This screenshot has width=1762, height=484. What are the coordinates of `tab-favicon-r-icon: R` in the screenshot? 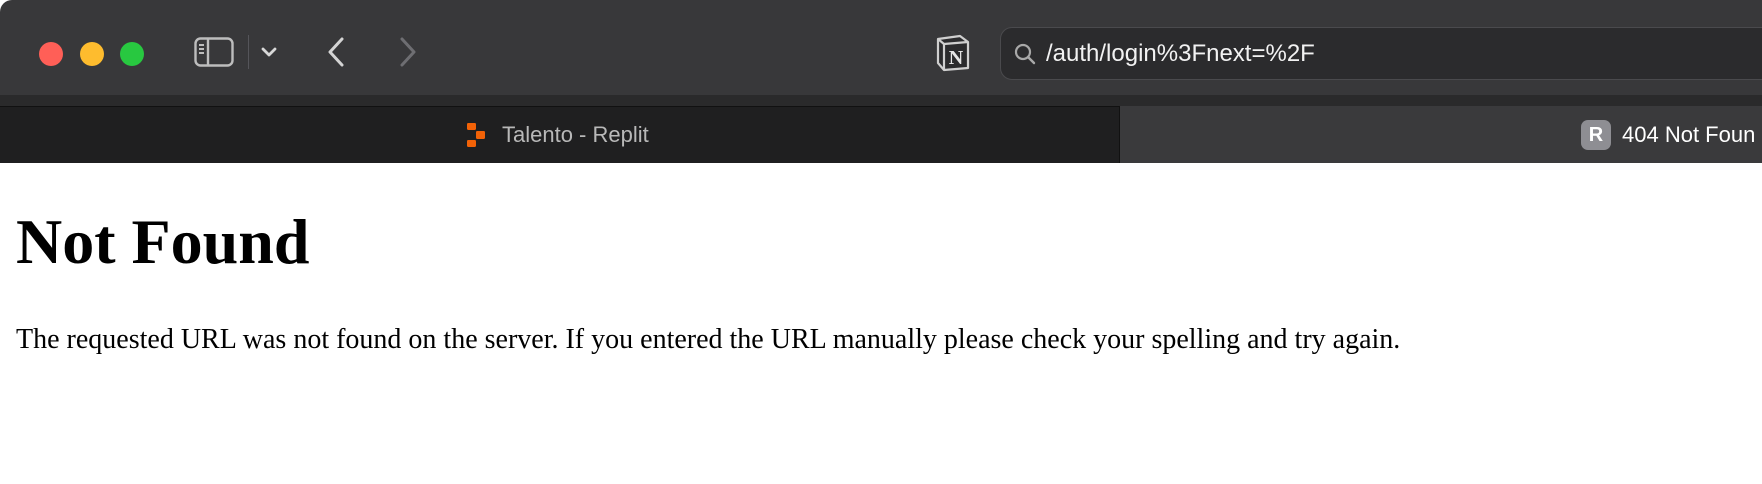 It's located at (1596, 135).